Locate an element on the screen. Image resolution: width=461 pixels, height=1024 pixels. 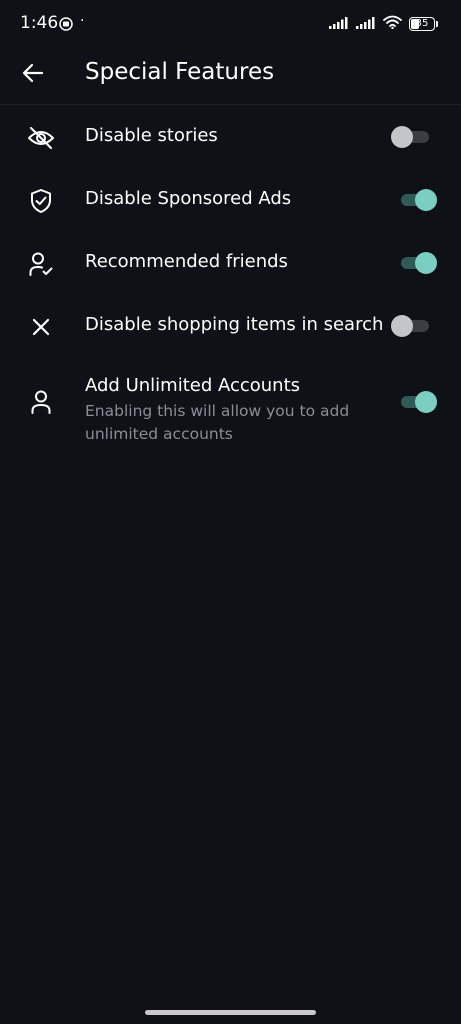
close-icon is located at coordinates (41, 327).